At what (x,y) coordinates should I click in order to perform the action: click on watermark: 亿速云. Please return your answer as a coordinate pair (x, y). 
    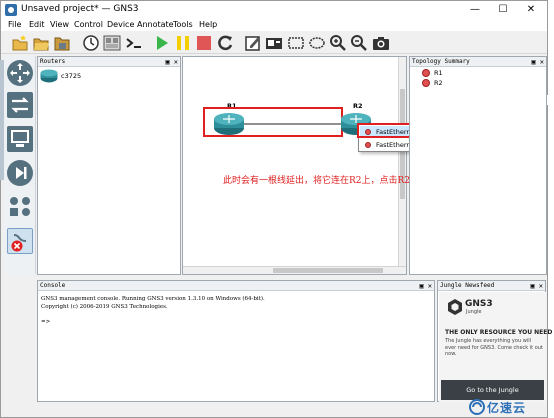
    Looking at the image, I should click on (510, 407).